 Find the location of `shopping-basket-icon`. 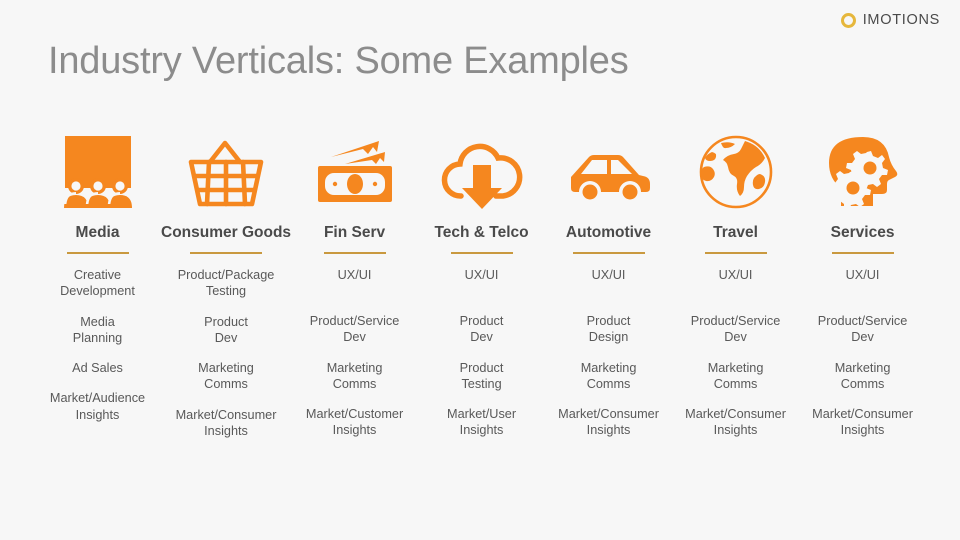

shopping-basket-icon is located at coordinates (226, 172).